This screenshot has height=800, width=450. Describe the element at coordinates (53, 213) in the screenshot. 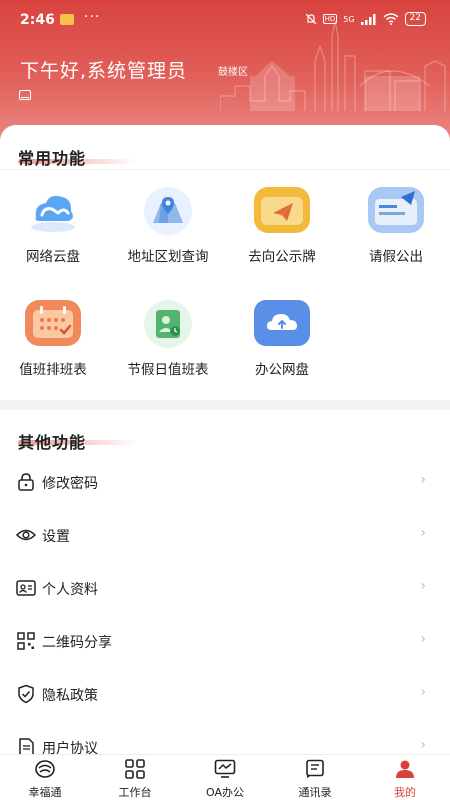

I see `cloud-drive-icon` at that location.